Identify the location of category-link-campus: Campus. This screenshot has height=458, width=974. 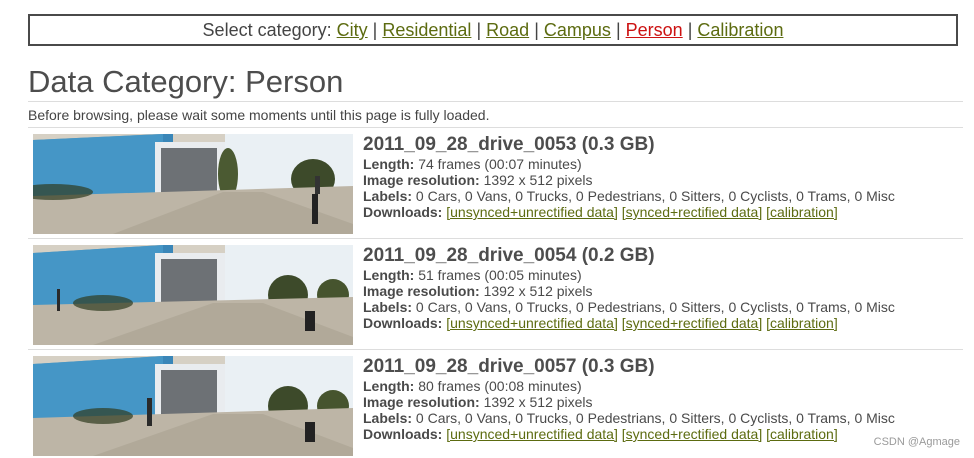
(577, 30).